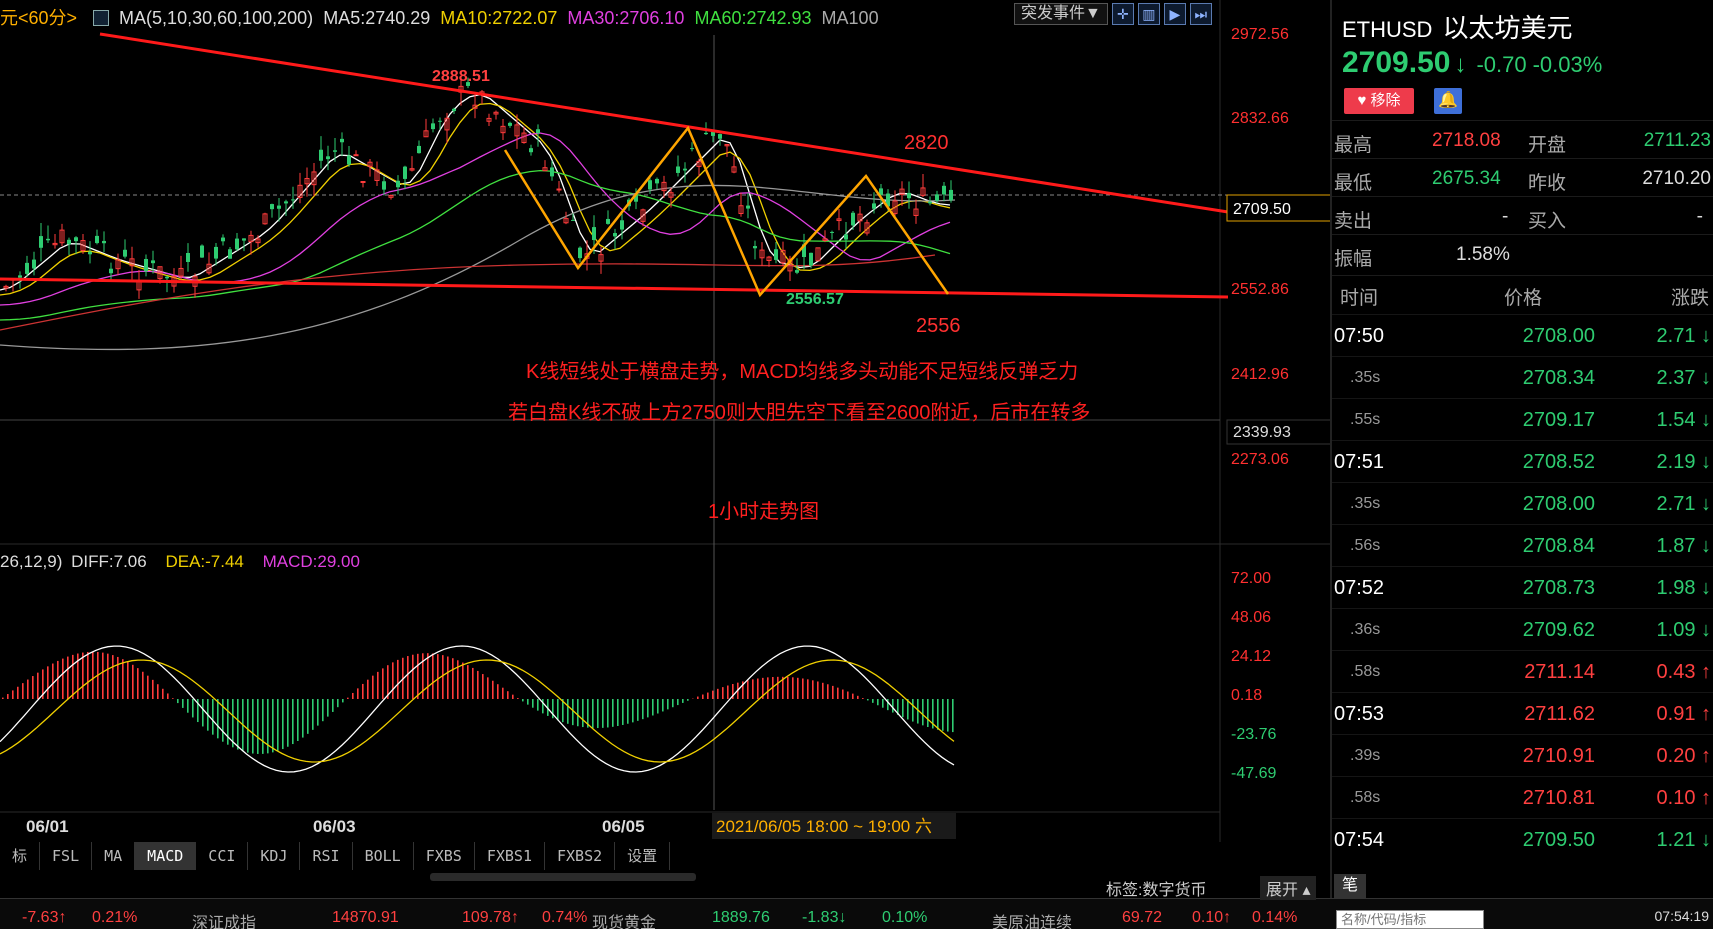 The width and height of the screenshot is (1713, 929). Describe the element at coordinates (383, 856) in the screenshot. I see `indicator-tab: BOLL` at that location.